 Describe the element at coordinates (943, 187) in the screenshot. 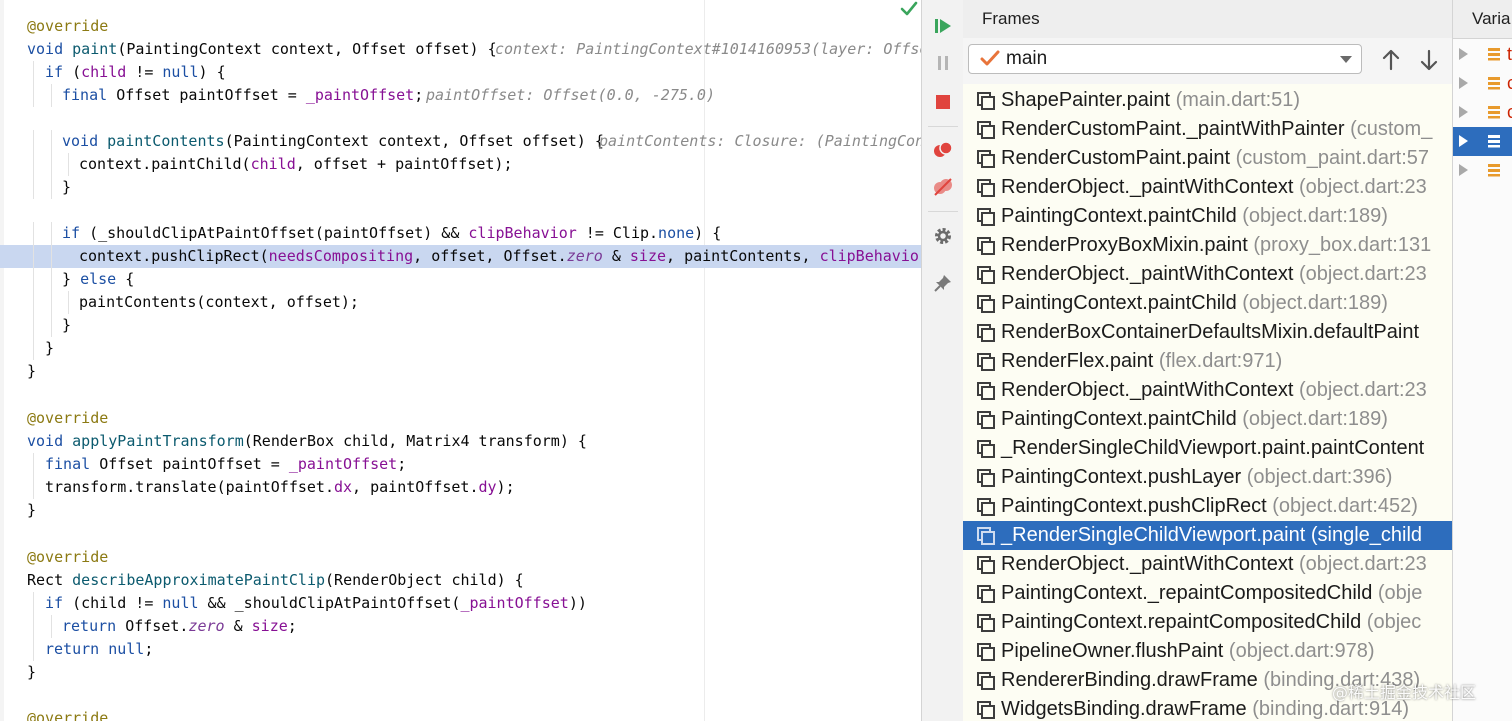

I see `mute-breakpoints-icon` at that location.